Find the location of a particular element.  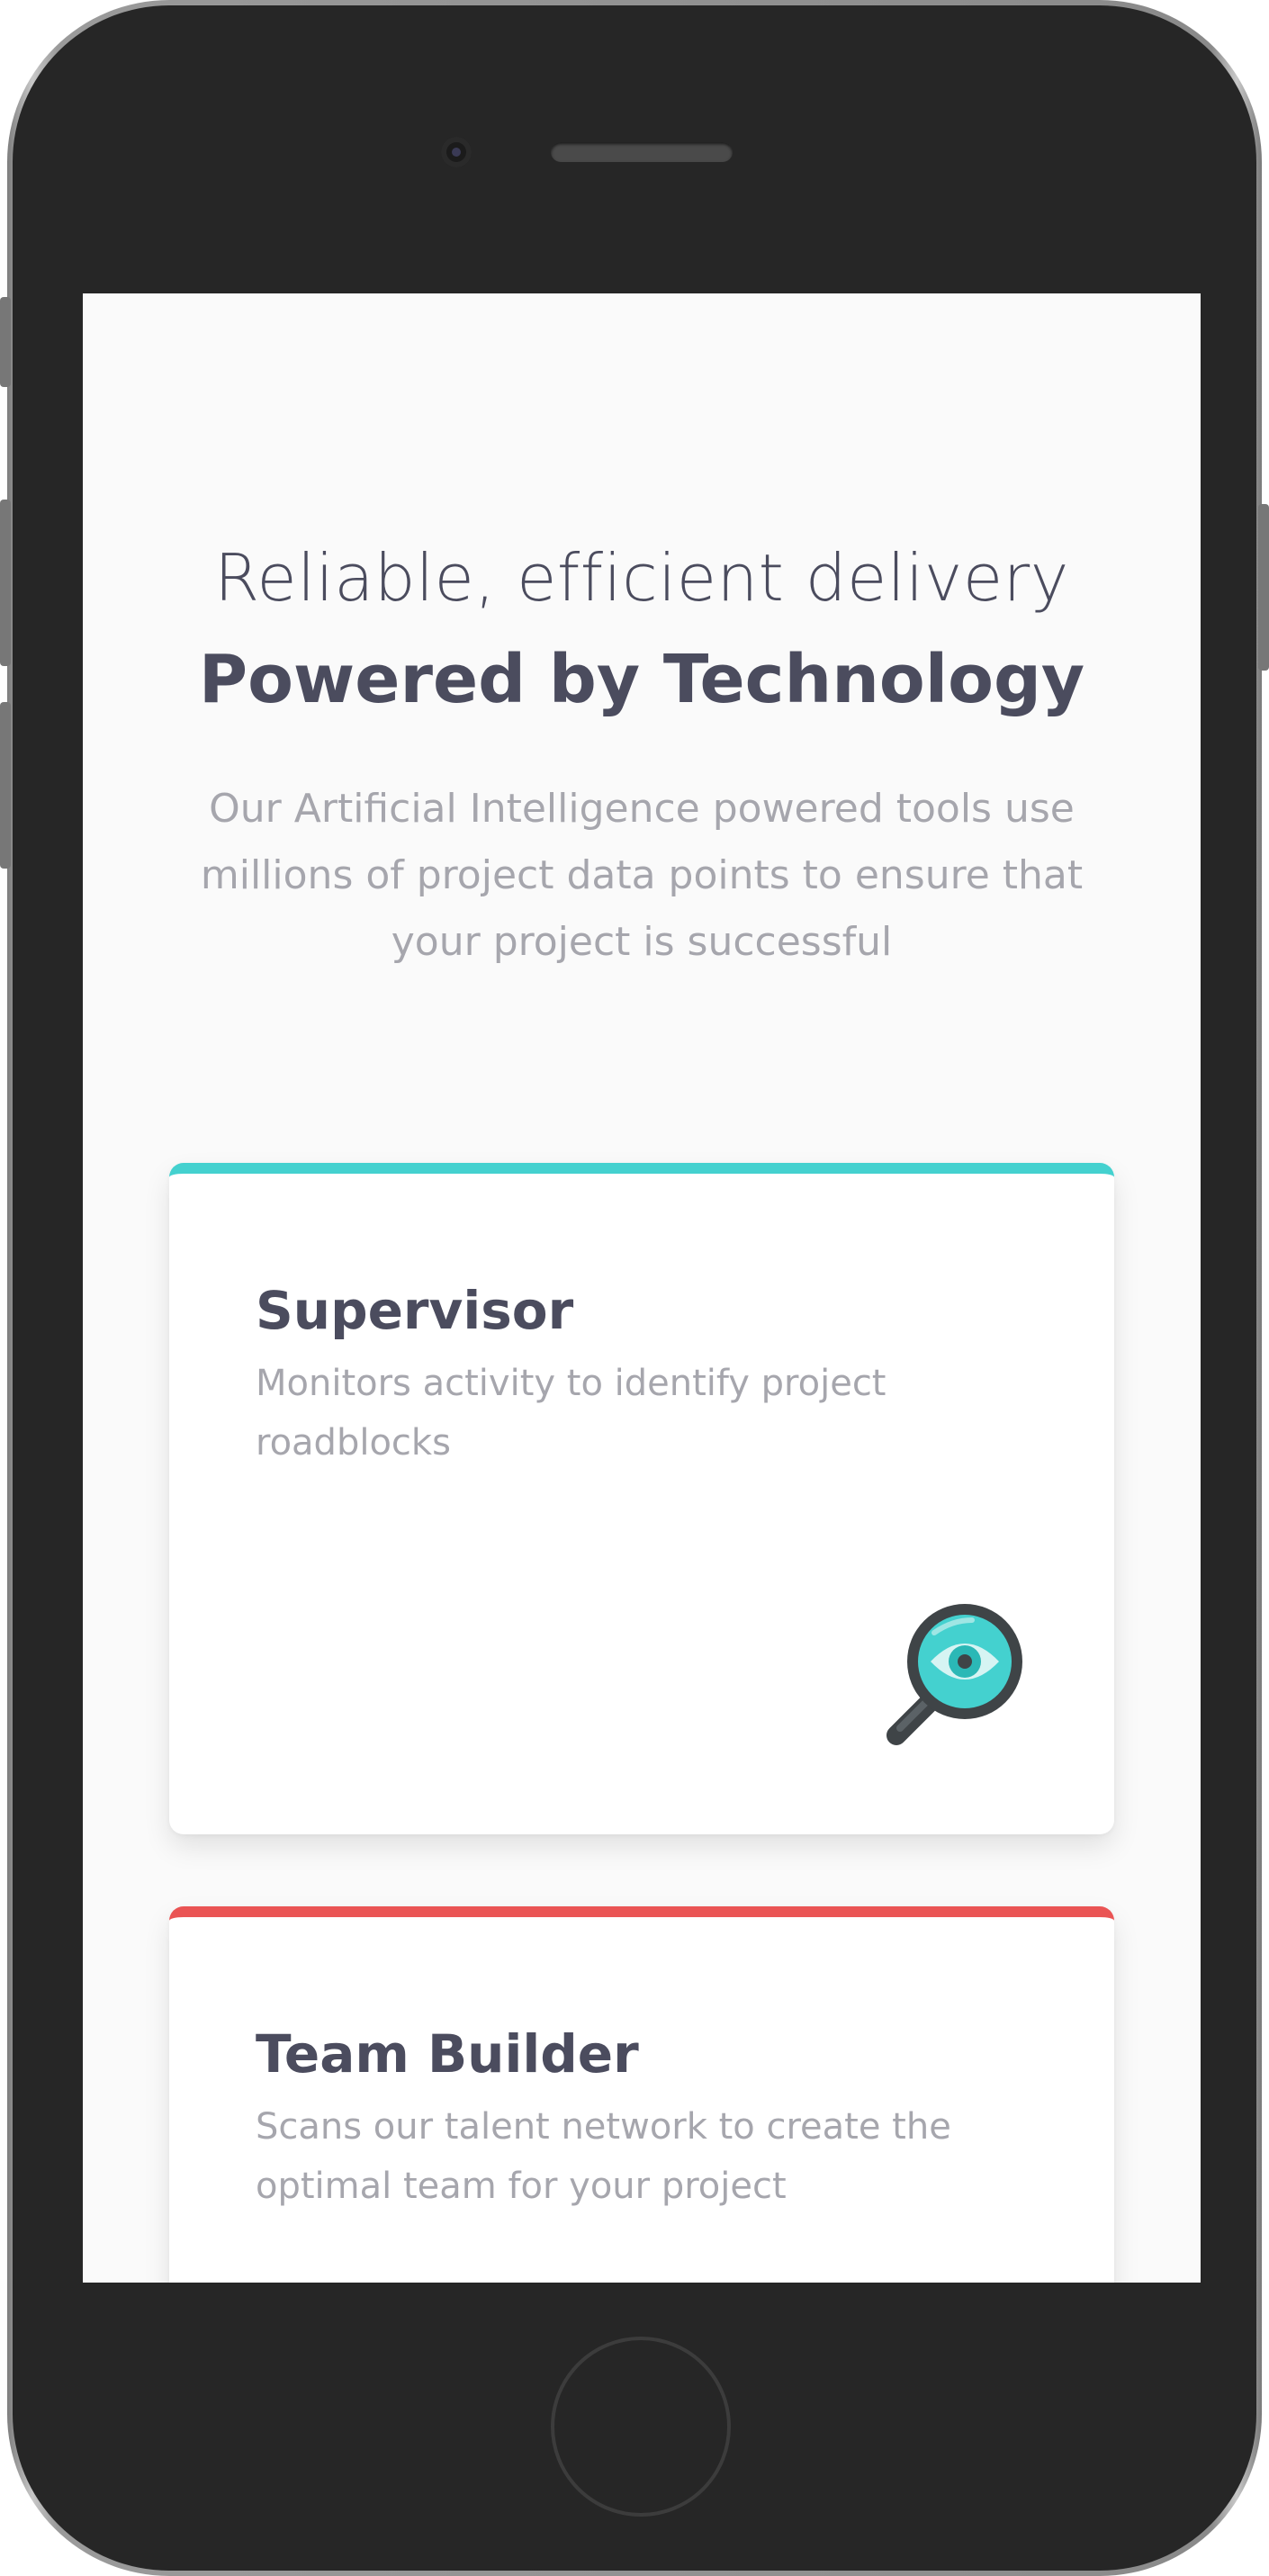

card-title: Supervisor is located at coordinates (415, 1310).